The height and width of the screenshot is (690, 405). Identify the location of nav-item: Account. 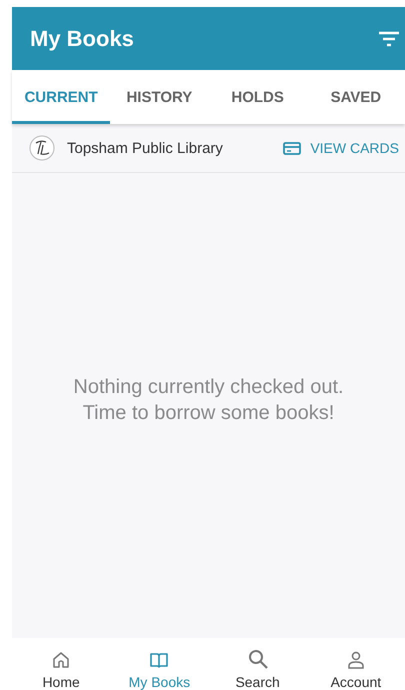
(355, 664).